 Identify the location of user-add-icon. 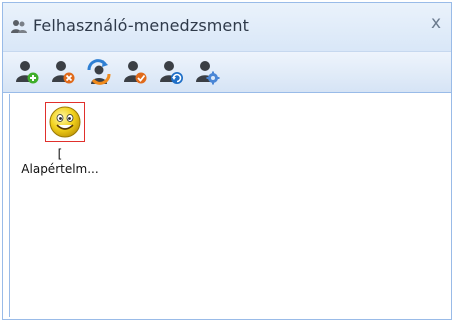
(27, 72).